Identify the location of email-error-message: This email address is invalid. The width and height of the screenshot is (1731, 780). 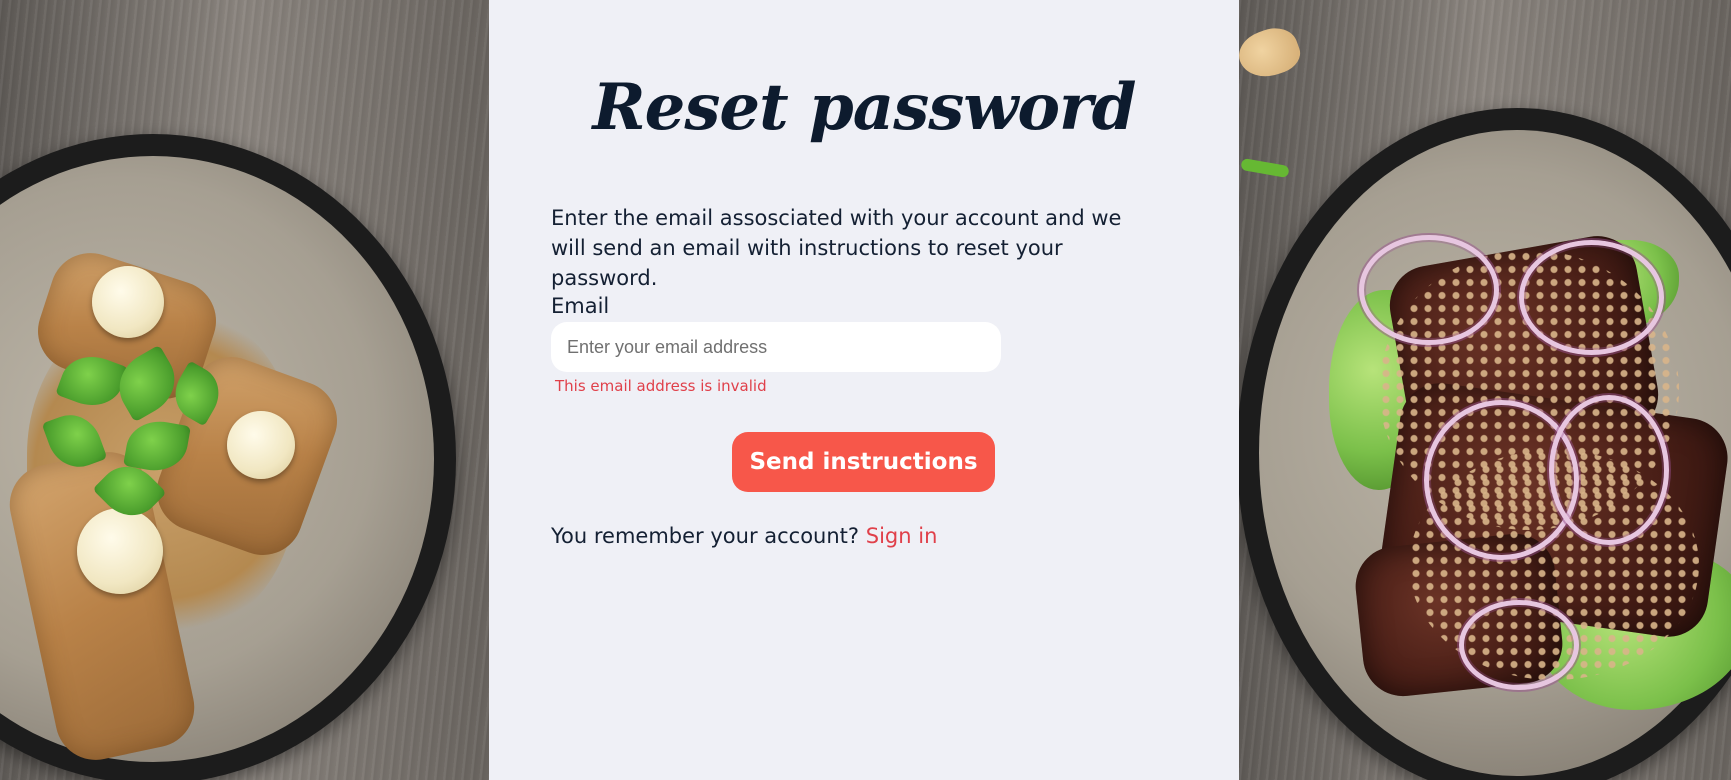
(661, 386).